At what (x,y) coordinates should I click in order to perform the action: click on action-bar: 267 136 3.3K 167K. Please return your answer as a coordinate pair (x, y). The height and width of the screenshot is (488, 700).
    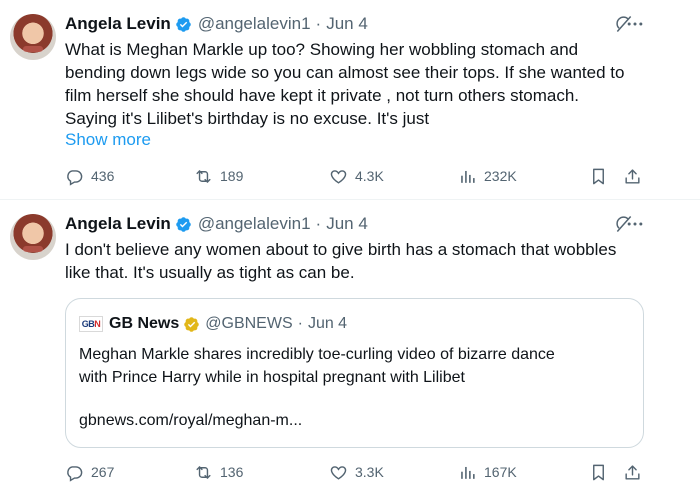
    Looking at the image, I should click on (355, 472).